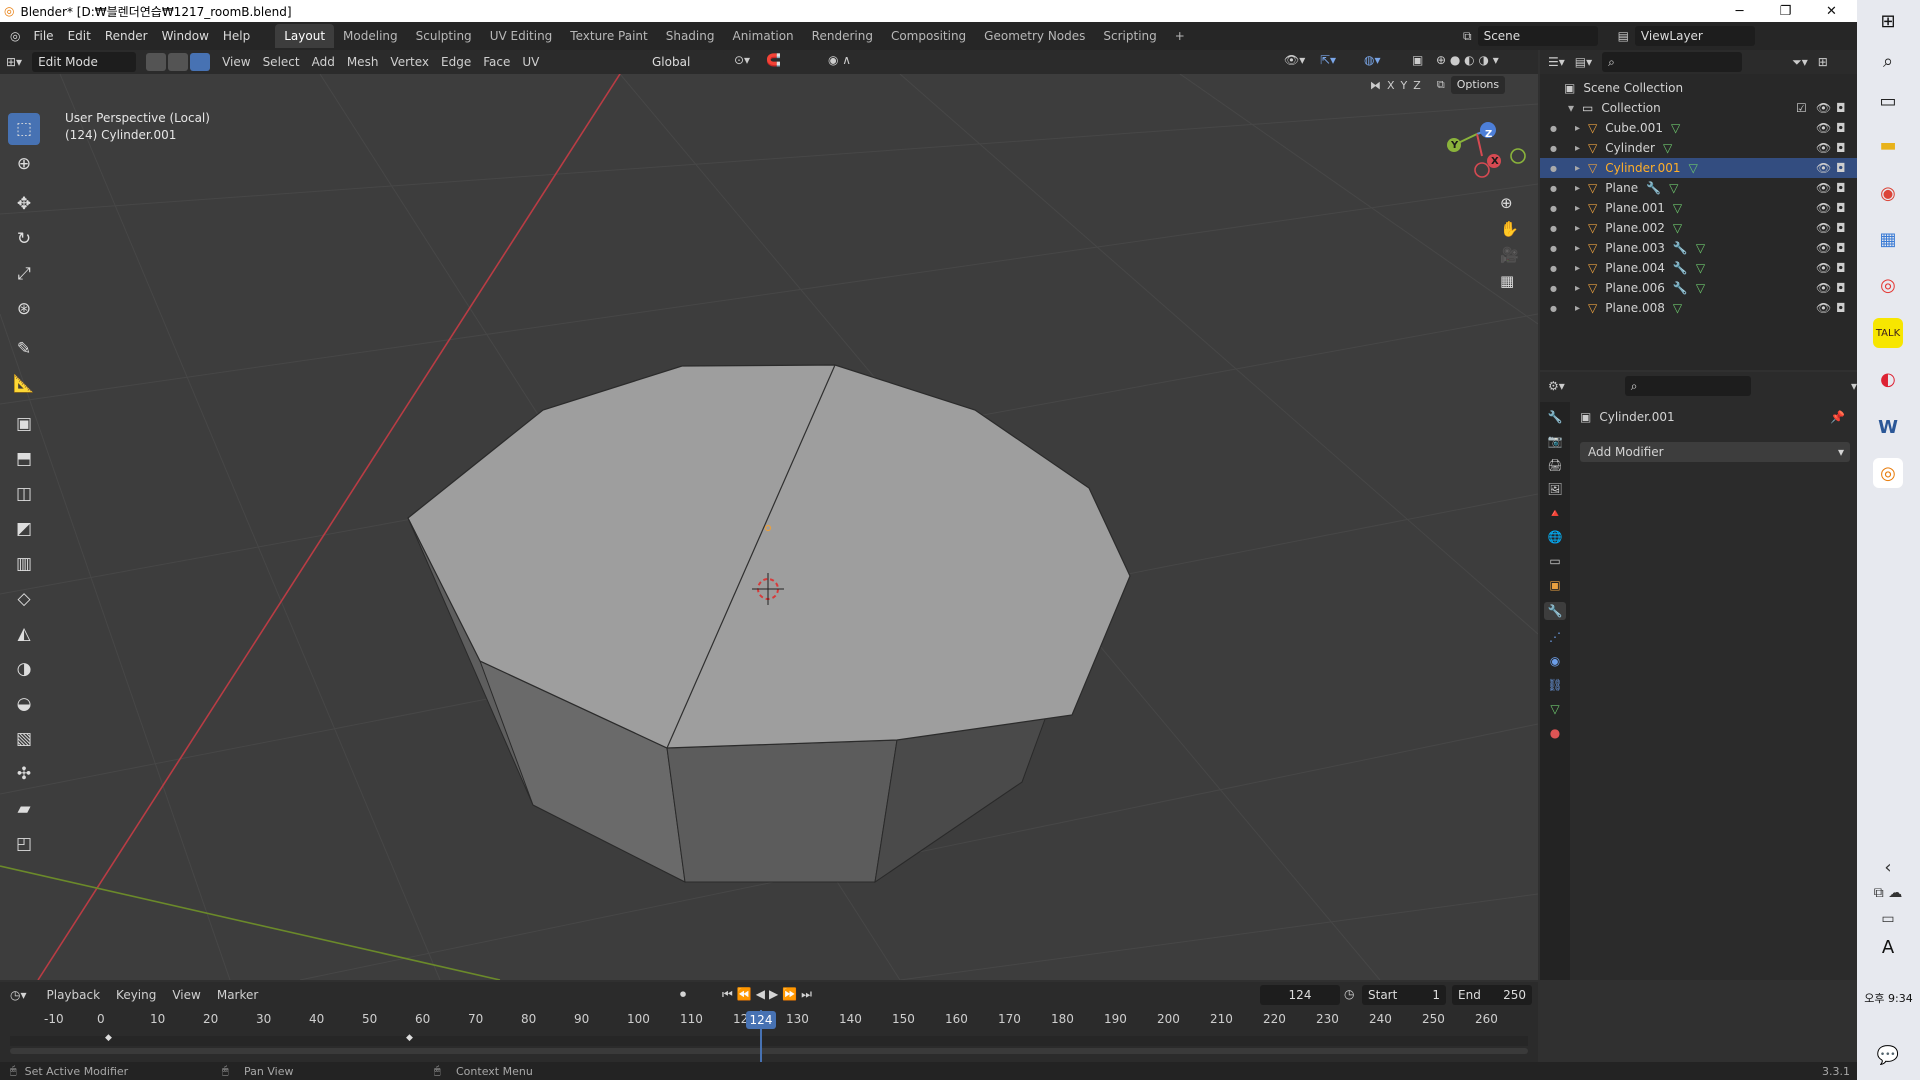 This screenshot has height=1080, width=1920. I want to click on object-tab-icon: ▣, so click(1554, 585).